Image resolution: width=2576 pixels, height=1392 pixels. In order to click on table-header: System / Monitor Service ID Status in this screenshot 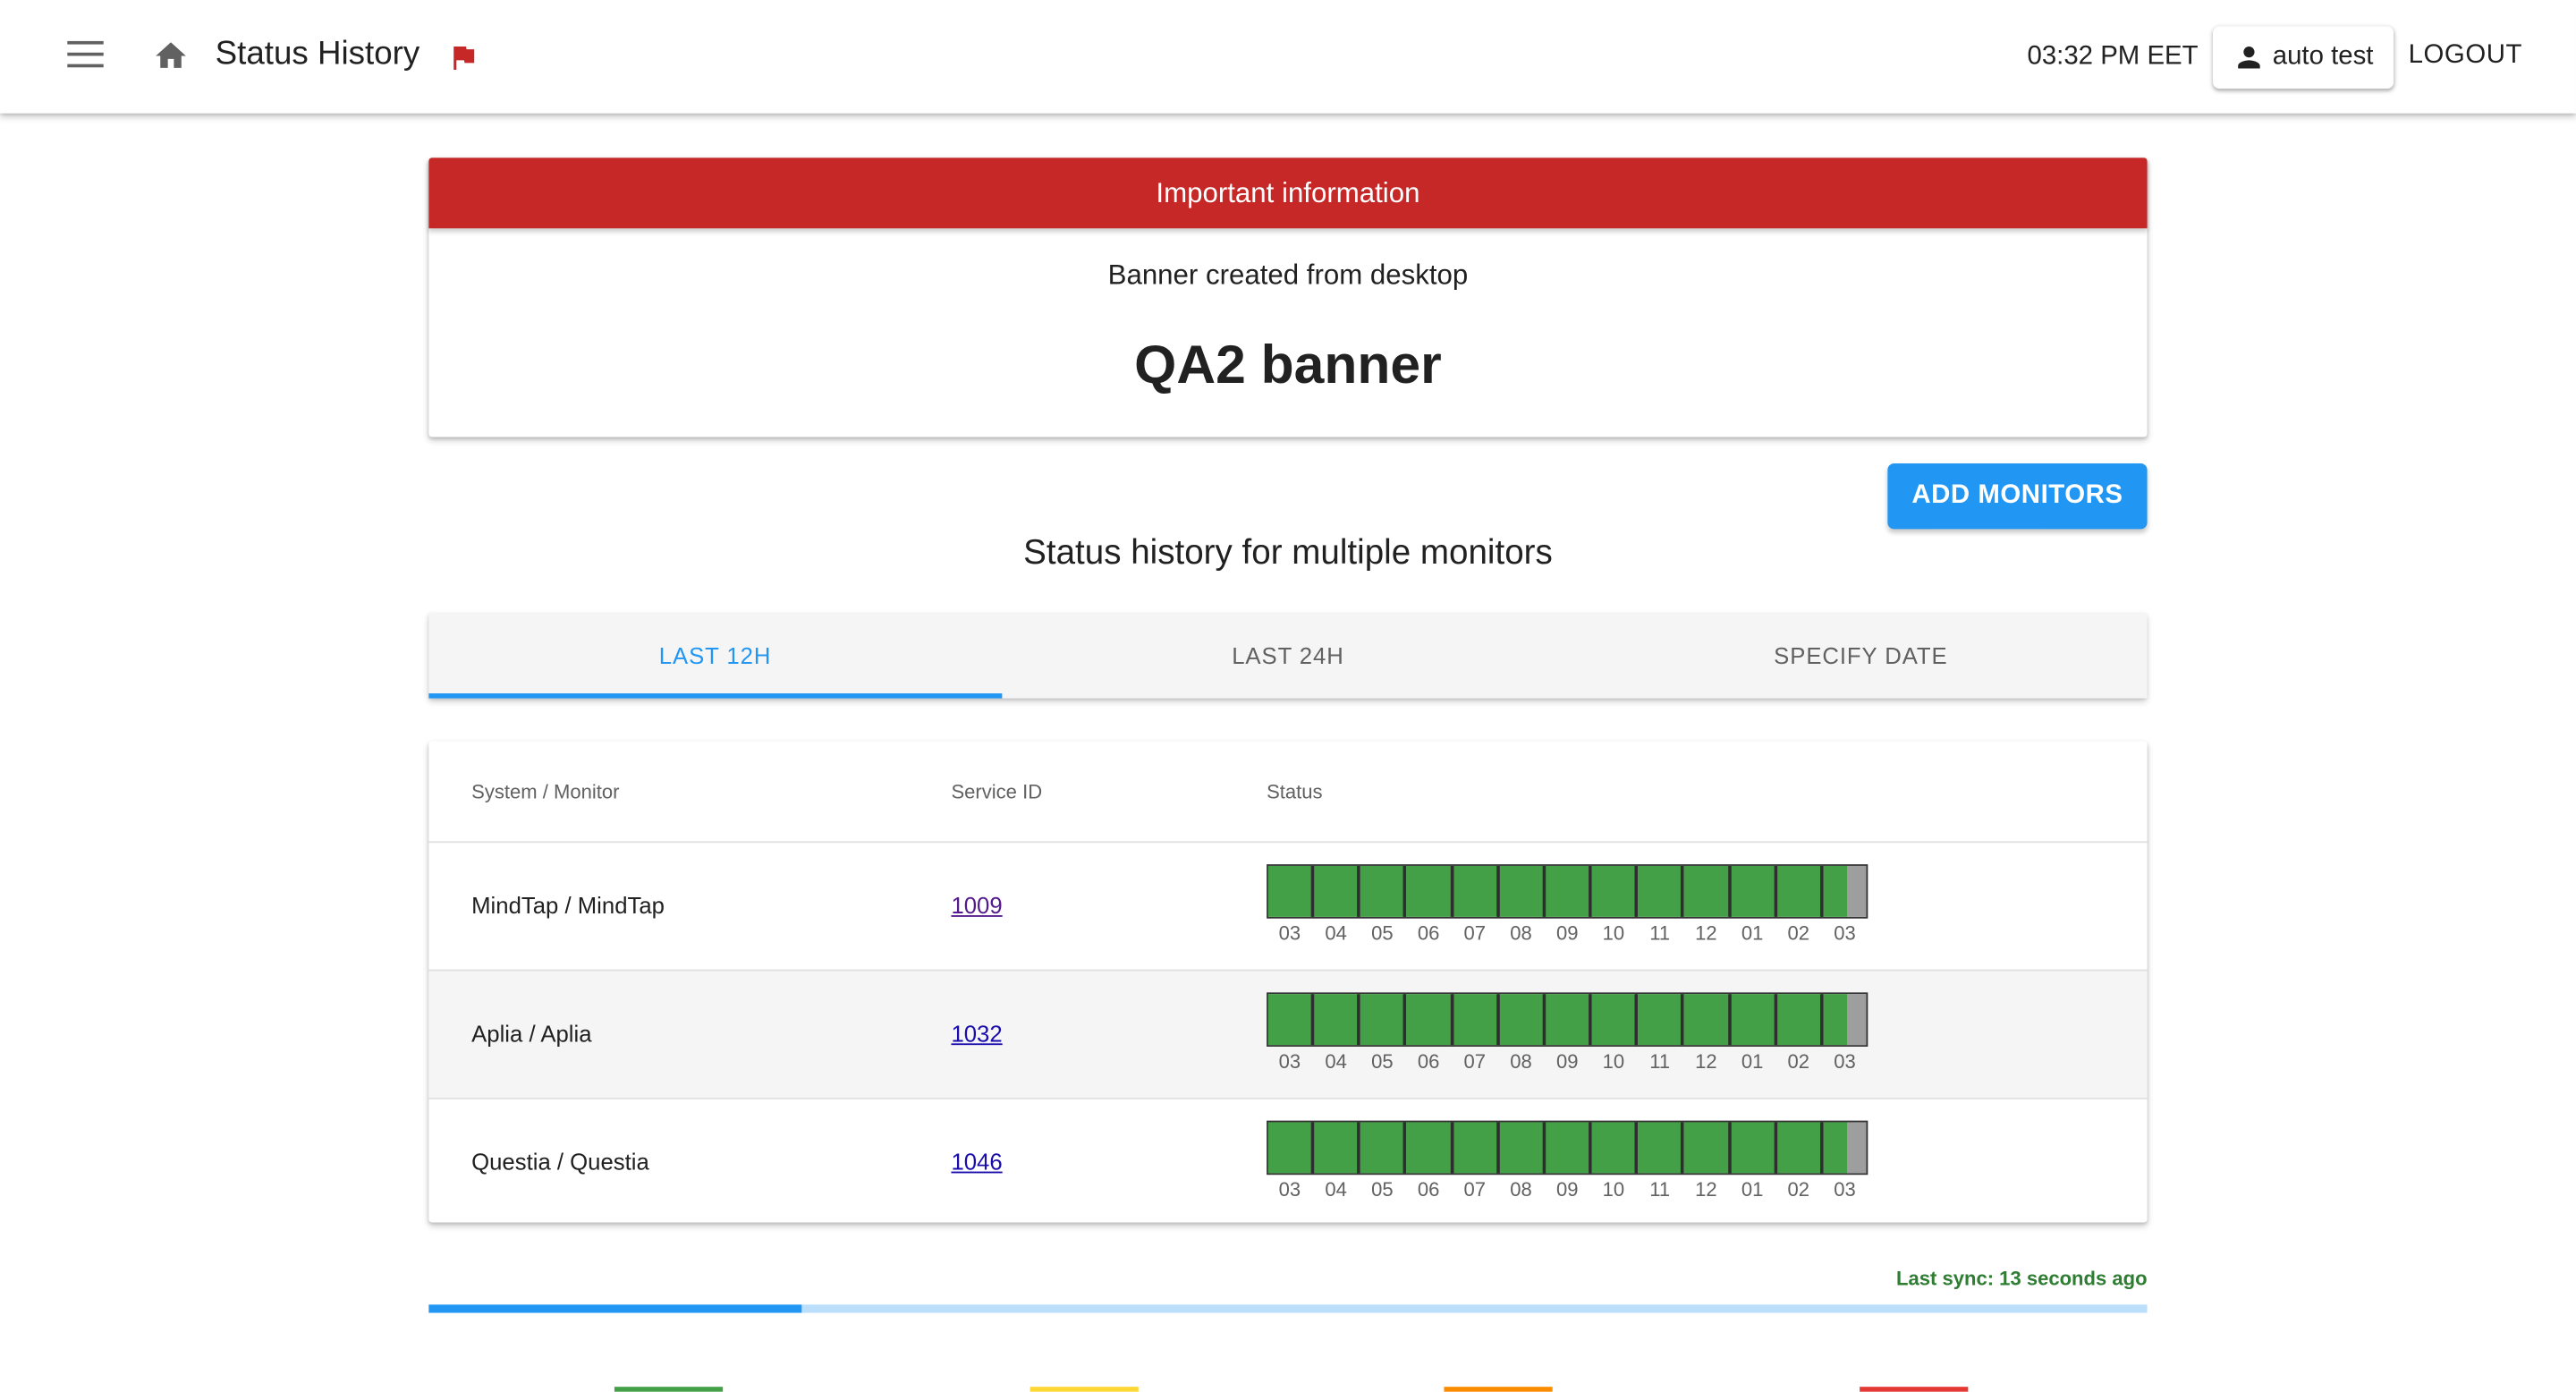, I will do `click(1288, 792)`.